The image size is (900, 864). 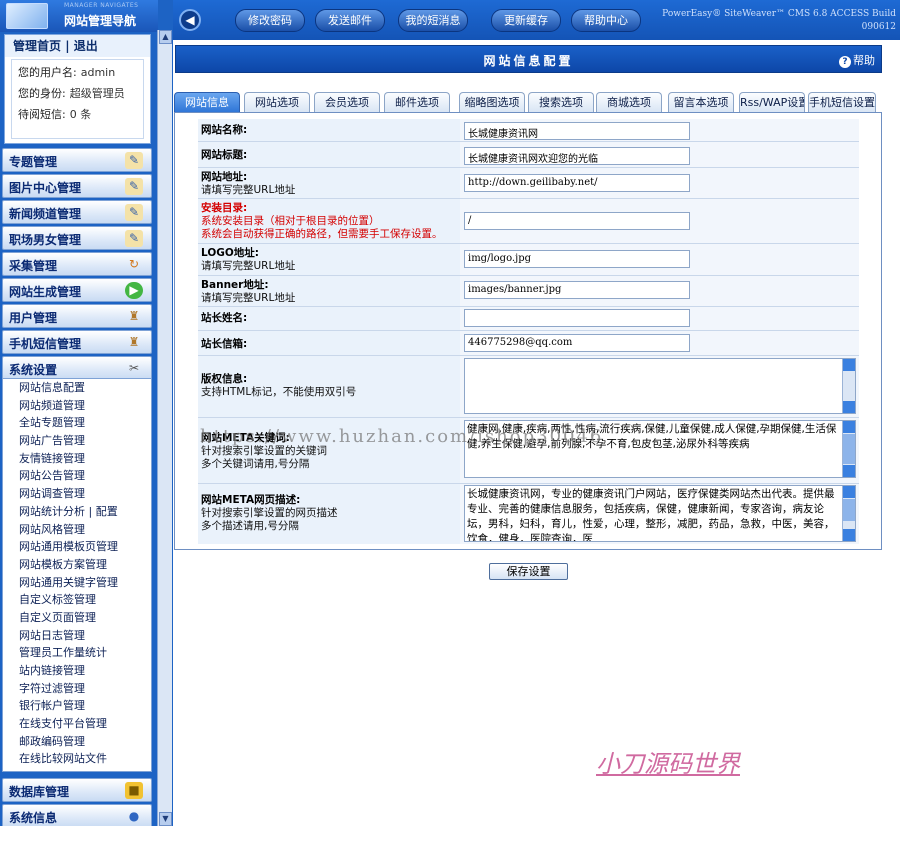 What do you see at coordinates (86, 46) in the screenshot?
I see `logout-link: 退出` at bounding box center [86, 46].